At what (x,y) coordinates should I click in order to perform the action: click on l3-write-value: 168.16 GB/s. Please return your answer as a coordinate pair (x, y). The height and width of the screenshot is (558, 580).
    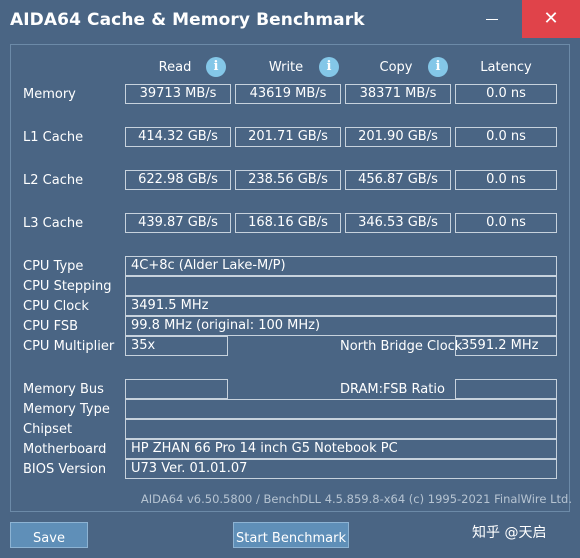
    Looking at the image, I should click on (288, 223).